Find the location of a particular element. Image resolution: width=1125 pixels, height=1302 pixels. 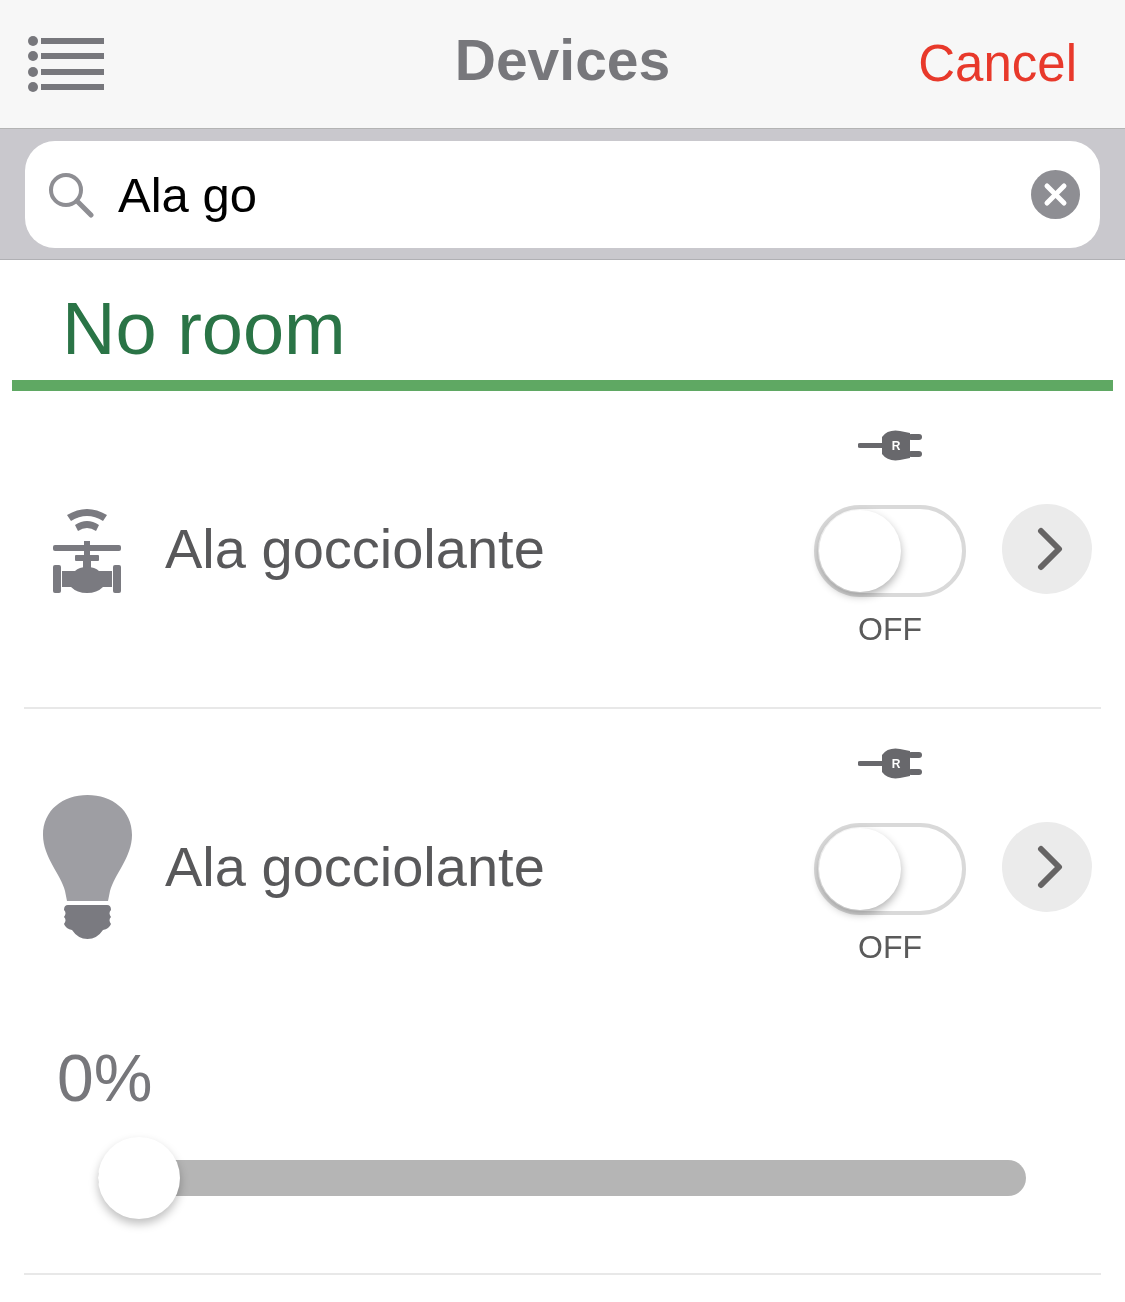

section-title: No room is located at coordinates (204, 329).